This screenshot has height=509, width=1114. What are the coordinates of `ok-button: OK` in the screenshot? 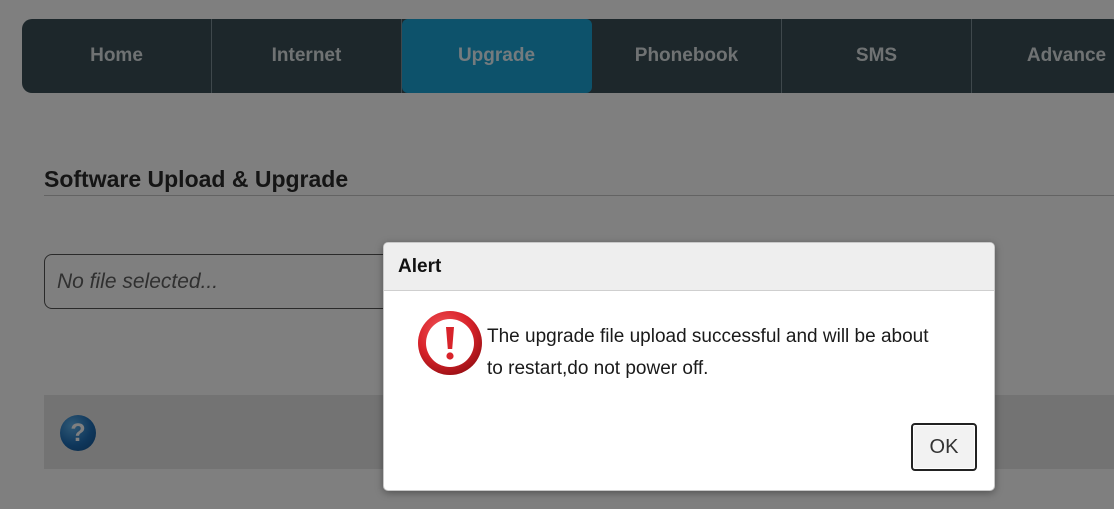 It's located at (944, 447).